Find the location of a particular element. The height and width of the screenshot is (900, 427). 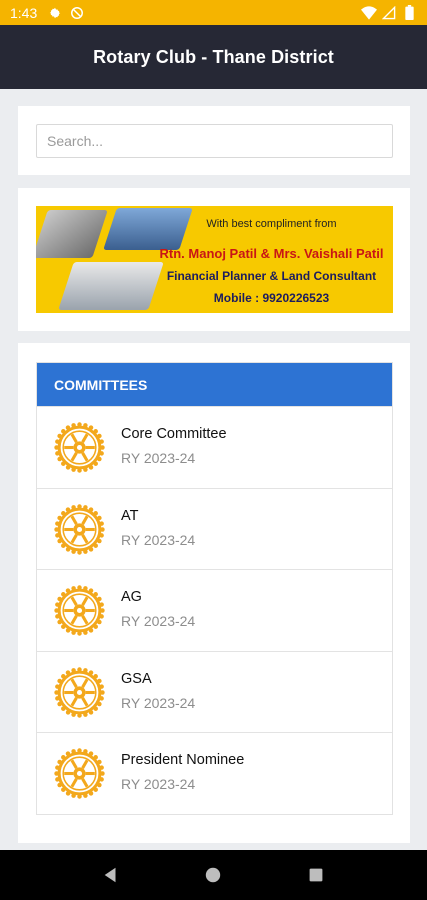

banner-greeting: With best compliment from is located at coordinates (271, 224).